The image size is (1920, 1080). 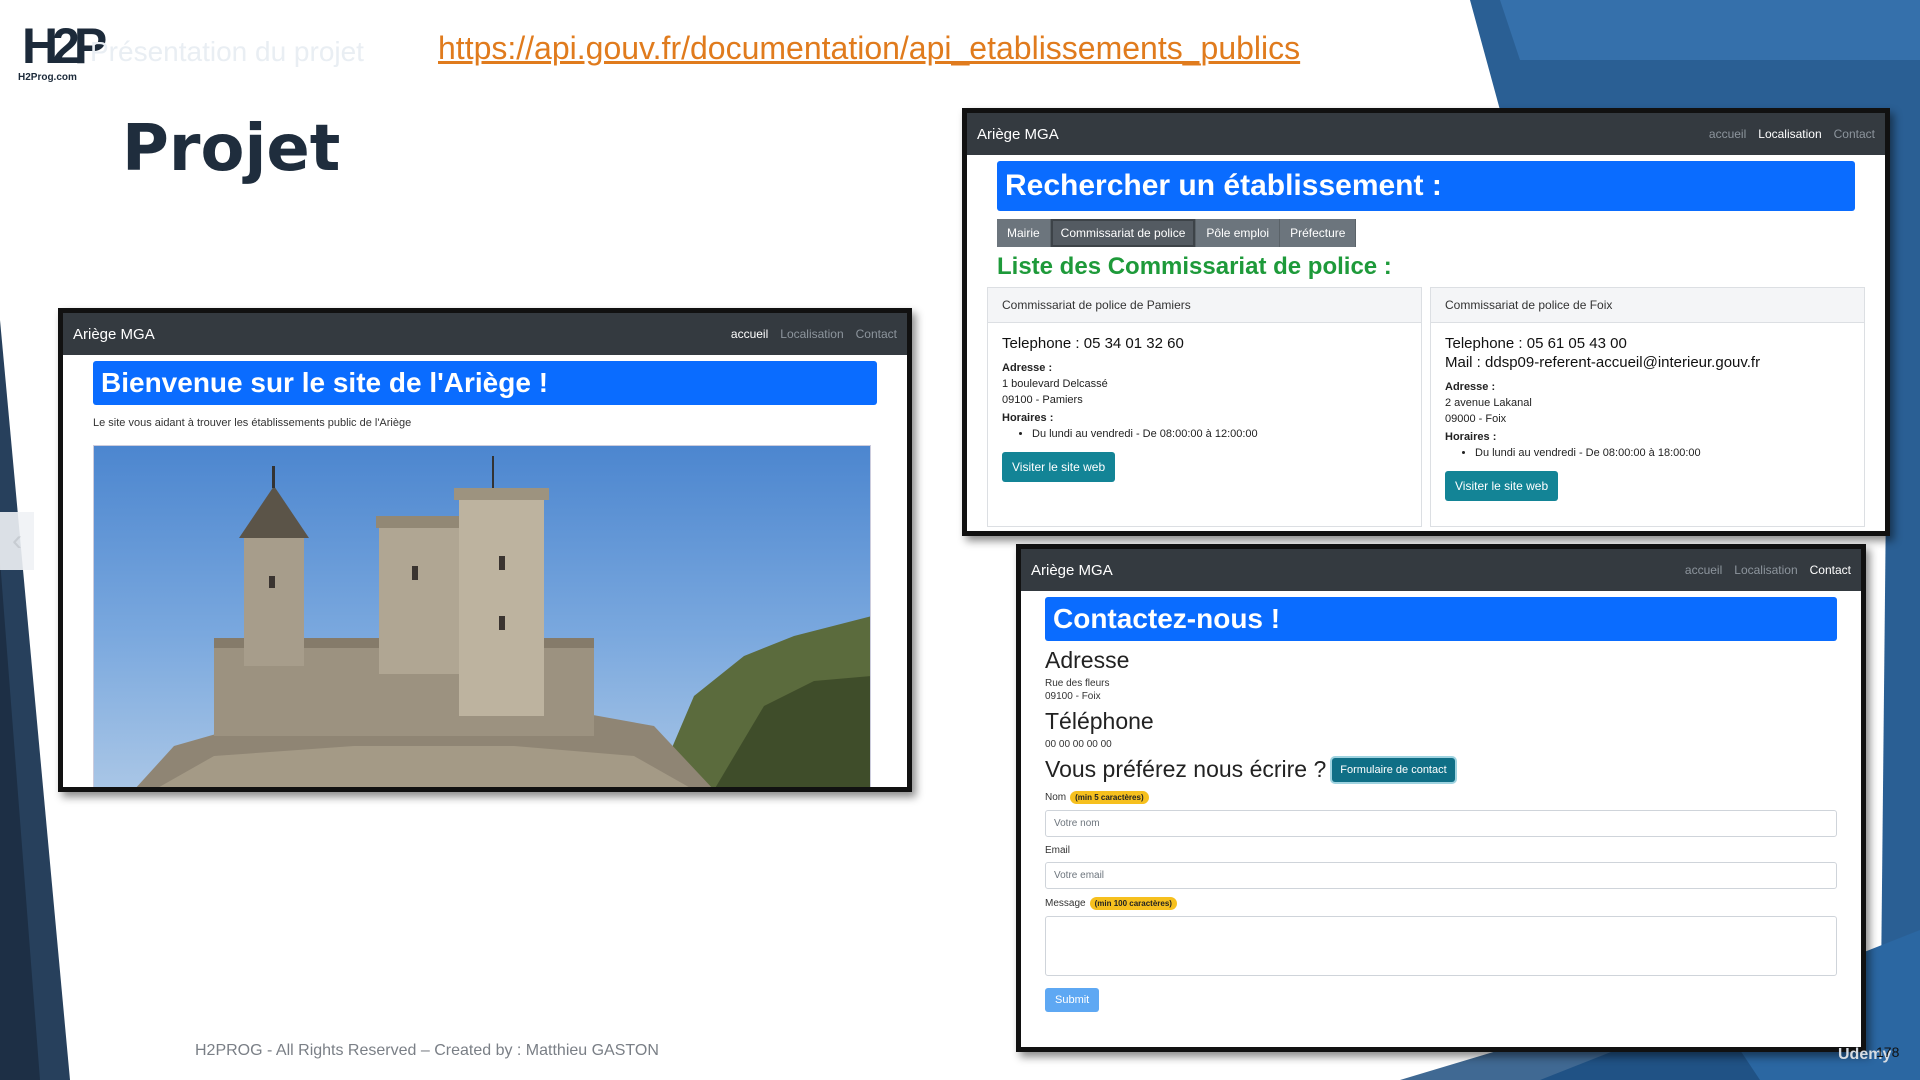 What do you see at coordinates (1393, 769) in the screenshot?
I see `contact-form-button: Formulaire de contact` at bounding box center [1393, 769].